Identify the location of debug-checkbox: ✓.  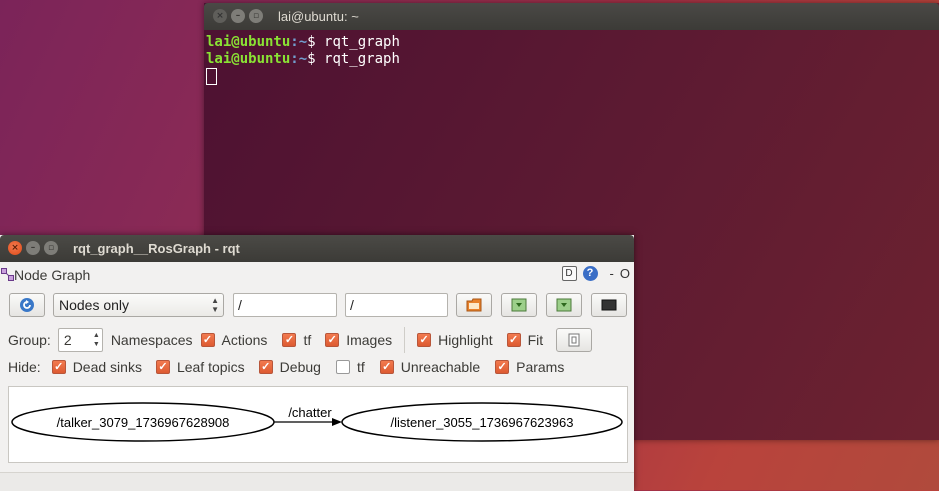
(265, 367).